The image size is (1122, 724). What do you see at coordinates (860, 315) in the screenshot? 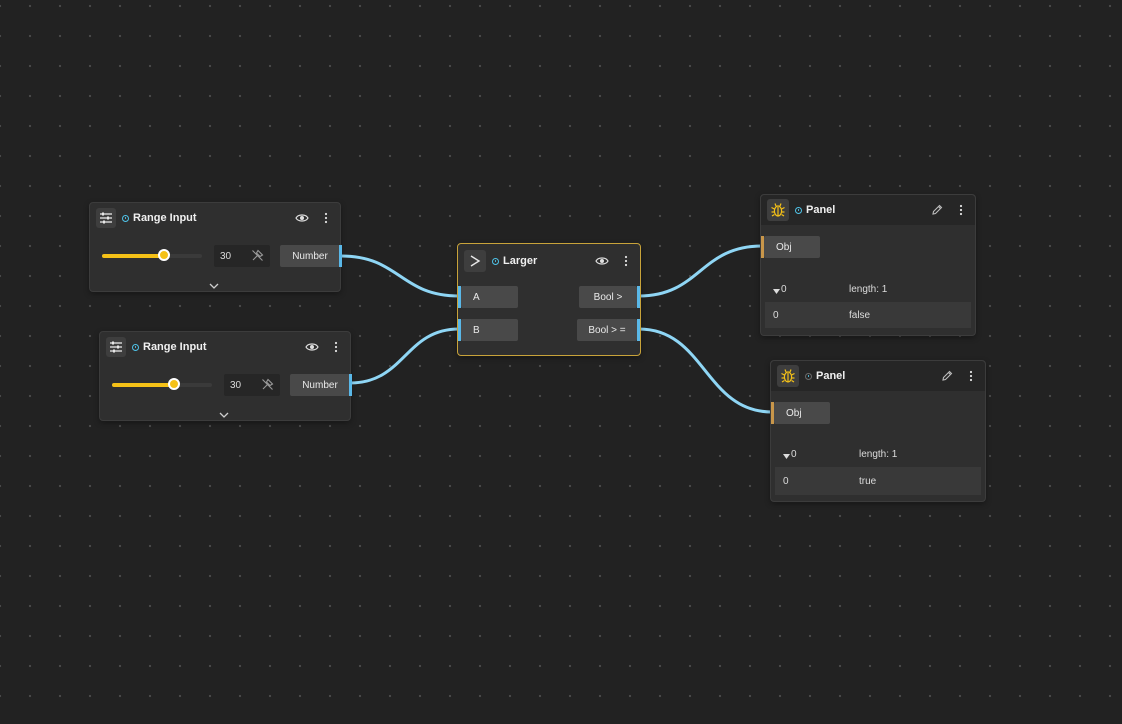
I see `row-value: false` at bounding box center [860, 315].